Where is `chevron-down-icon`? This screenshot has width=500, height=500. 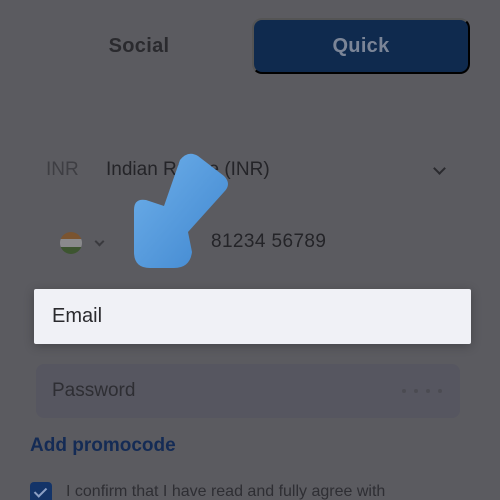
chevron-down-icon is located at coordinates (439, 168).